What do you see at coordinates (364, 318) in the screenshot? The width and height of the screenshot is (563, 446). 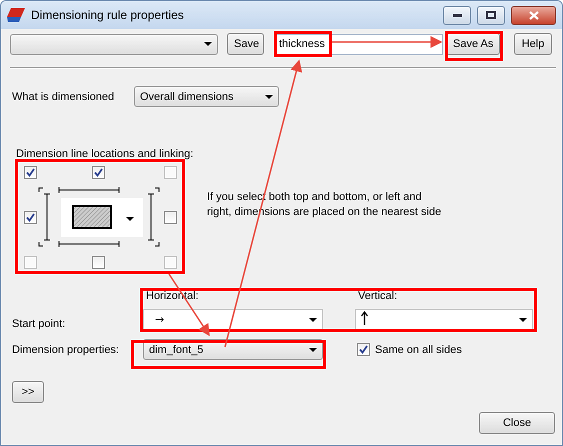 I see `up-arrow-icon` at bounding box center [364, 318].